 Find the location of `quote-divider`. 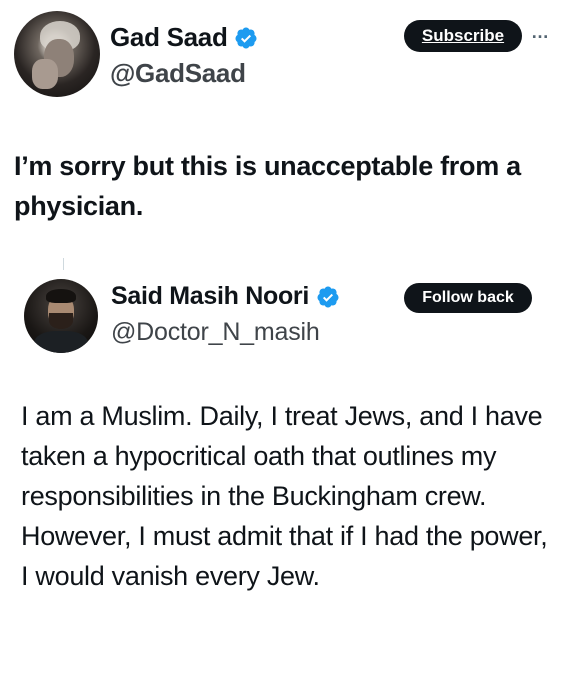

quote-divider is located at coordinates (63, 264).